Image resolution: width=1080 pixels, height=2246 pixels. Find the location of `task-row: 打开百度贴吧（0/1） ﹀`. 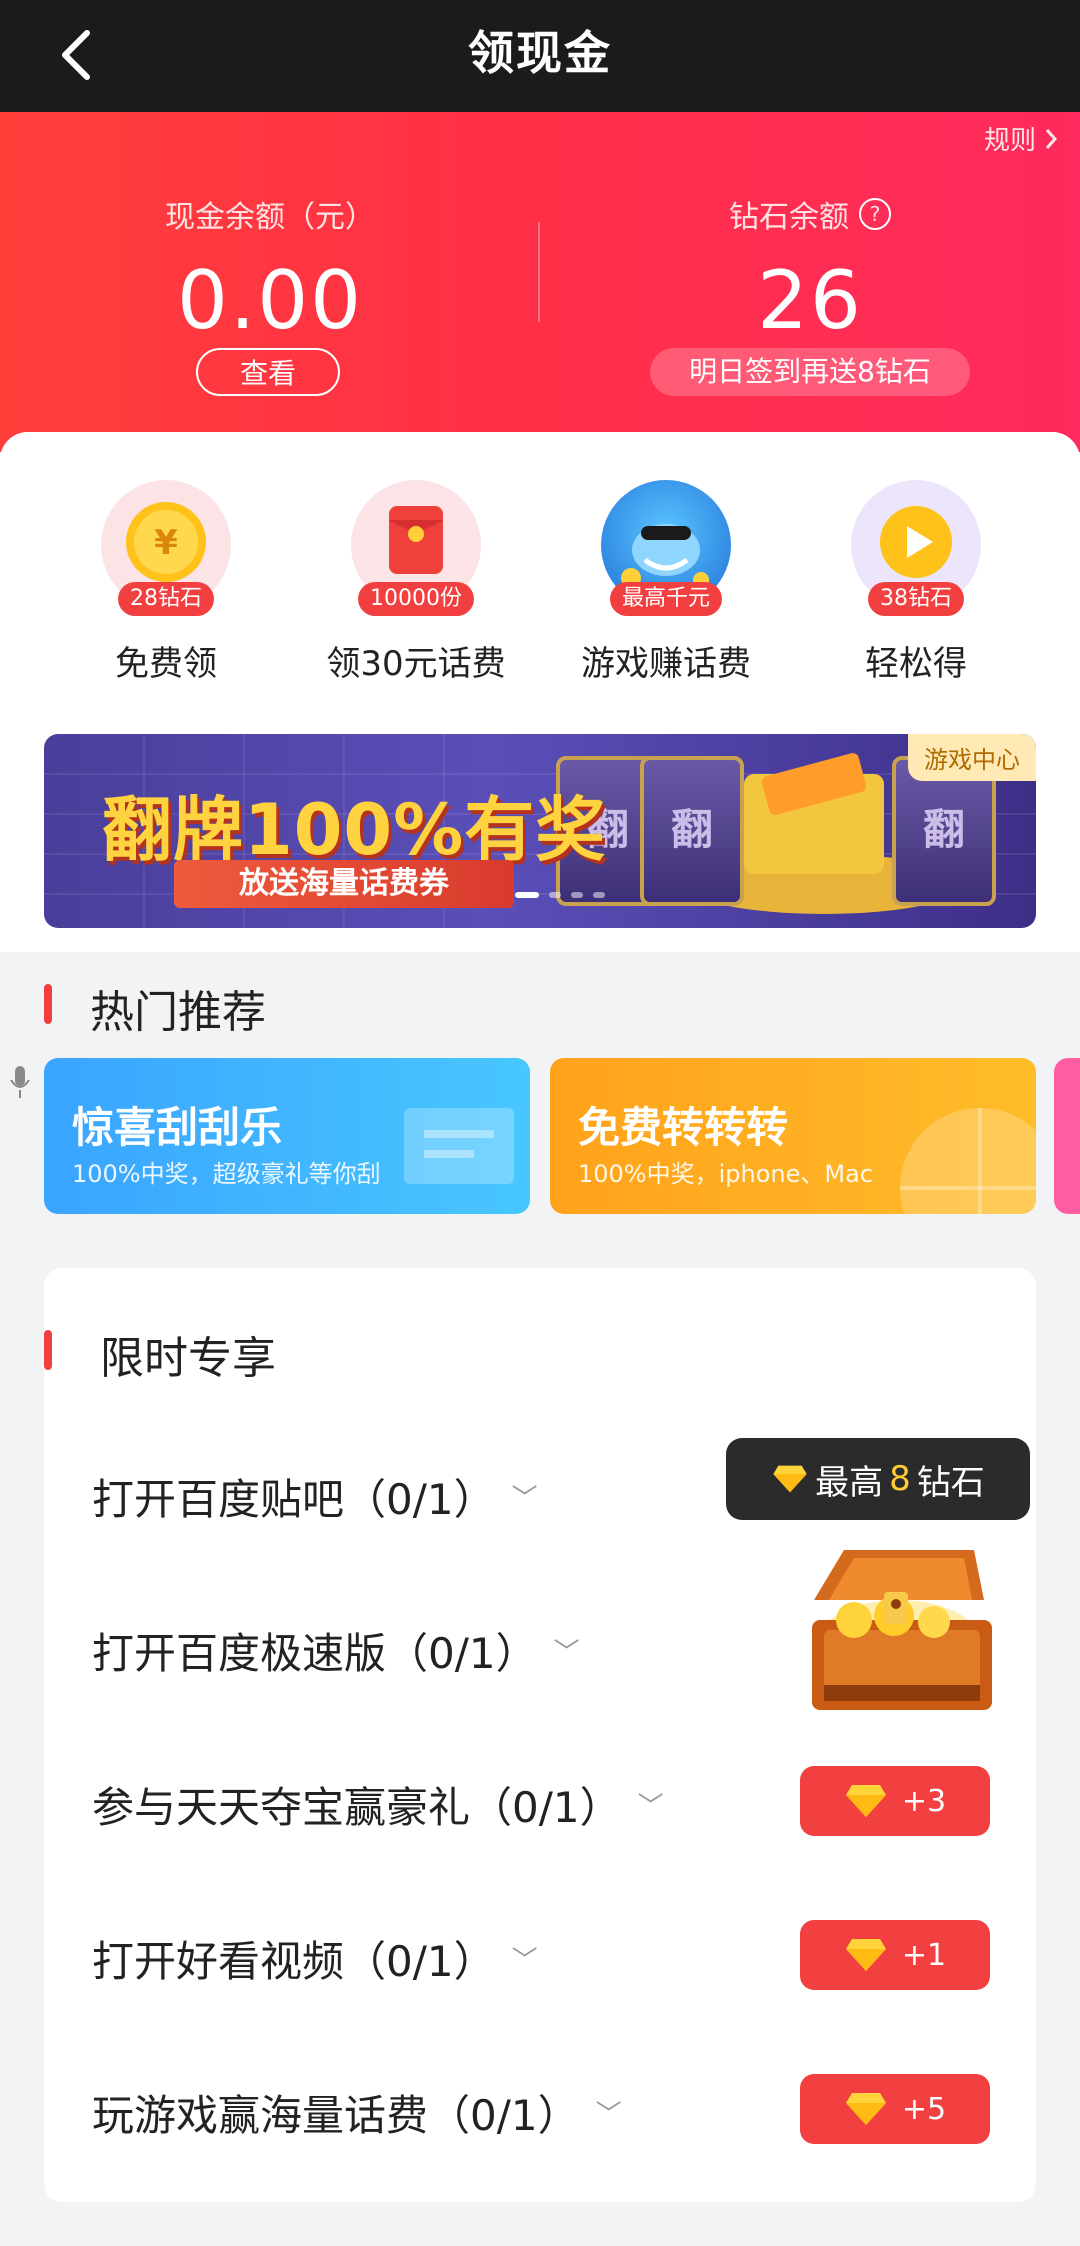

task-row: 打开百度贴吧（0/1） ﹀ is located at coordinates (315, 1496).